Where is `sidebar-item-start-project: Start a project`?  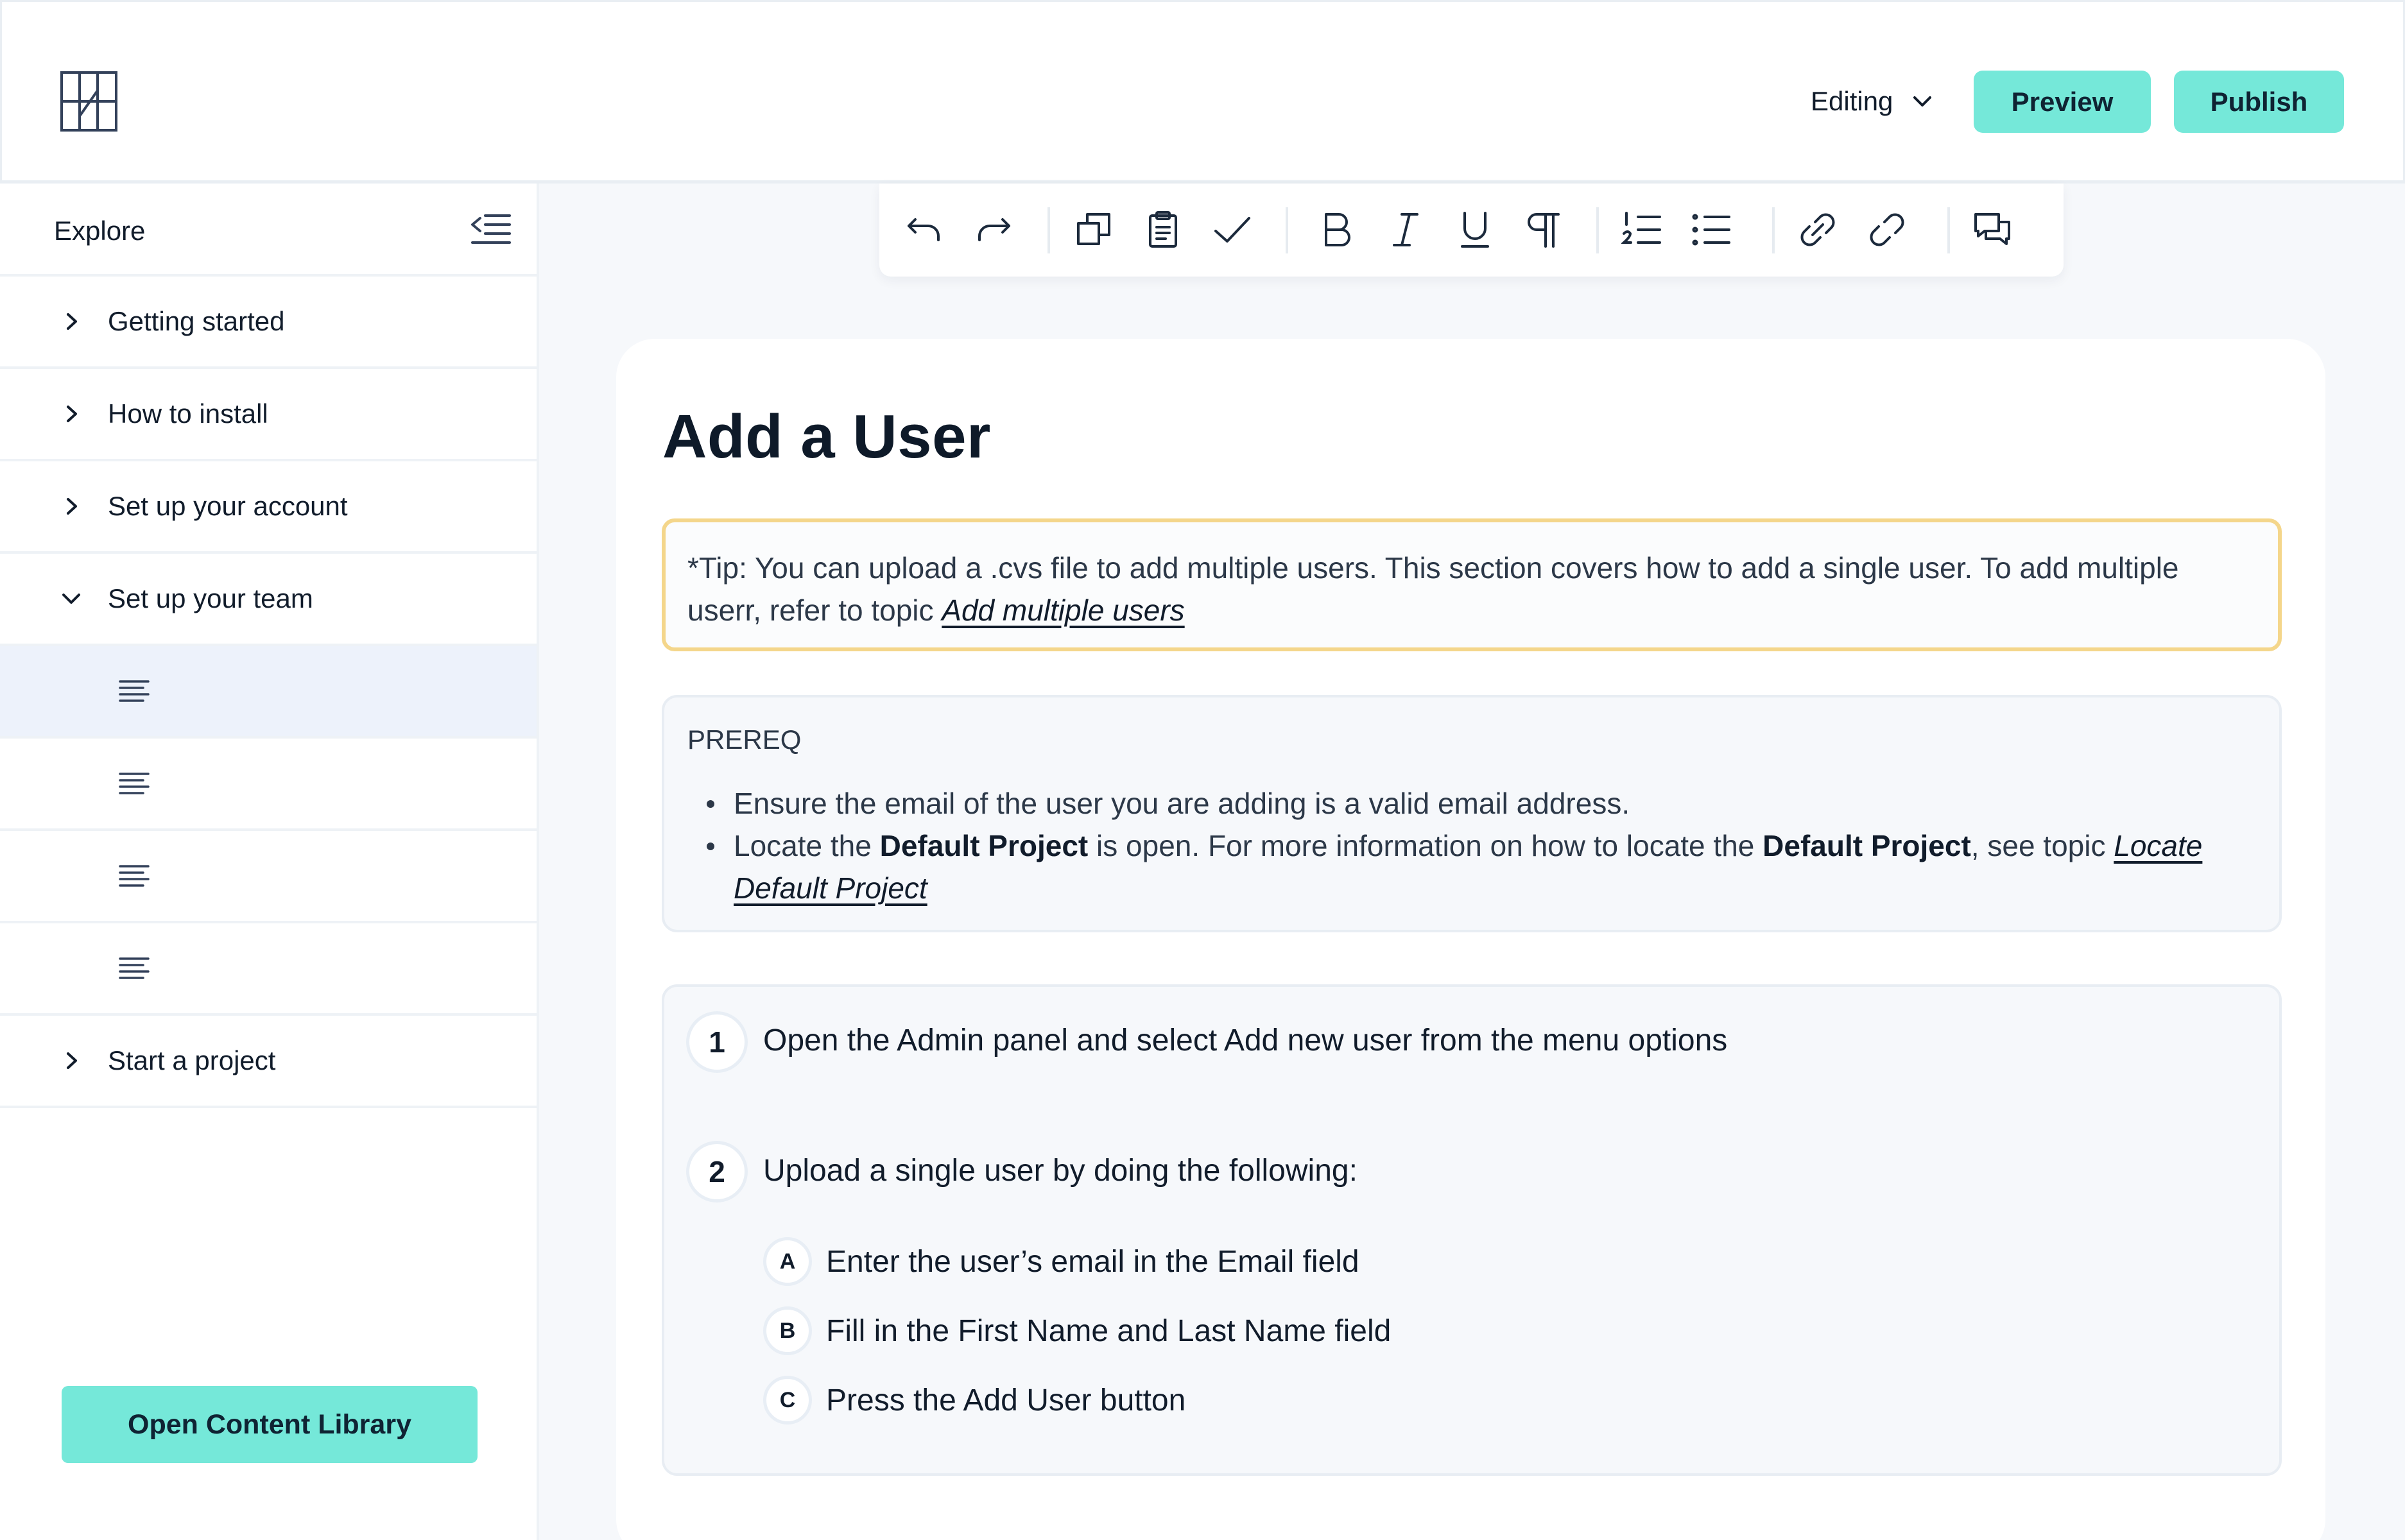 sidebar-item-start-project: Start a project is located at coordinates (268, 1062).